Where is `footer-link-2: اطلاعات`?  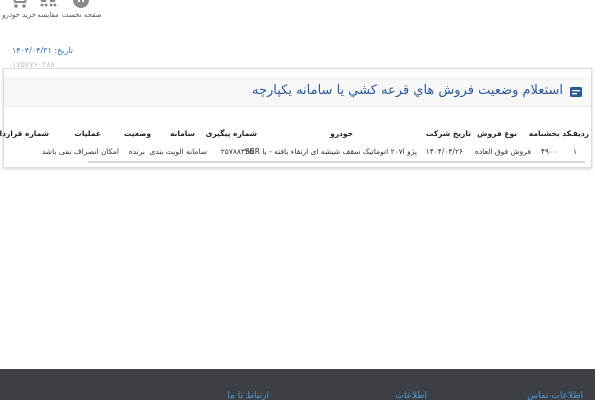
footer-link-2: اطلاعات is located at coordinates (411, 395).